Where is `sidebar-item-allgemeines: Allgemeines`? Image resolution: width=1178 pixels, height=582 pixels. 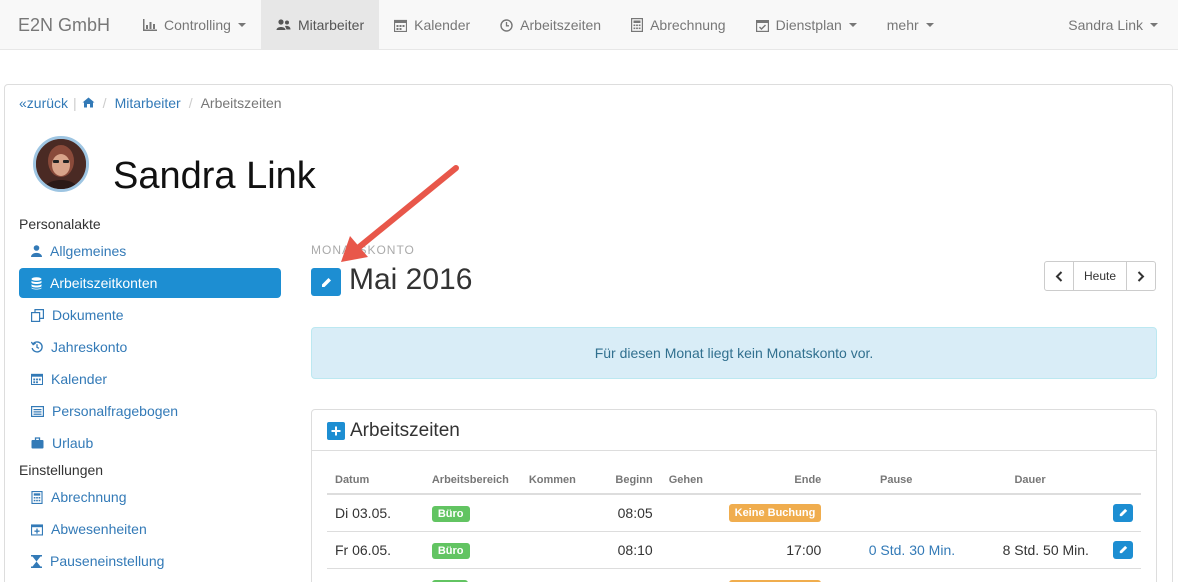
sidebar-item-allgemeines: Allgemeines is located at coordinates (150, 251).